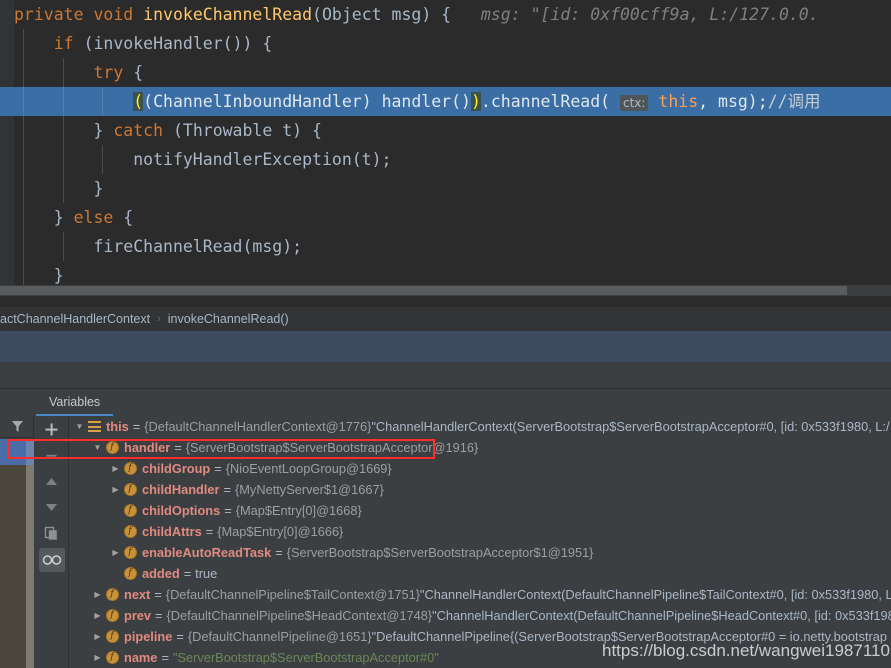  I want to click on variable-name: childOptions, so click(181, 510).